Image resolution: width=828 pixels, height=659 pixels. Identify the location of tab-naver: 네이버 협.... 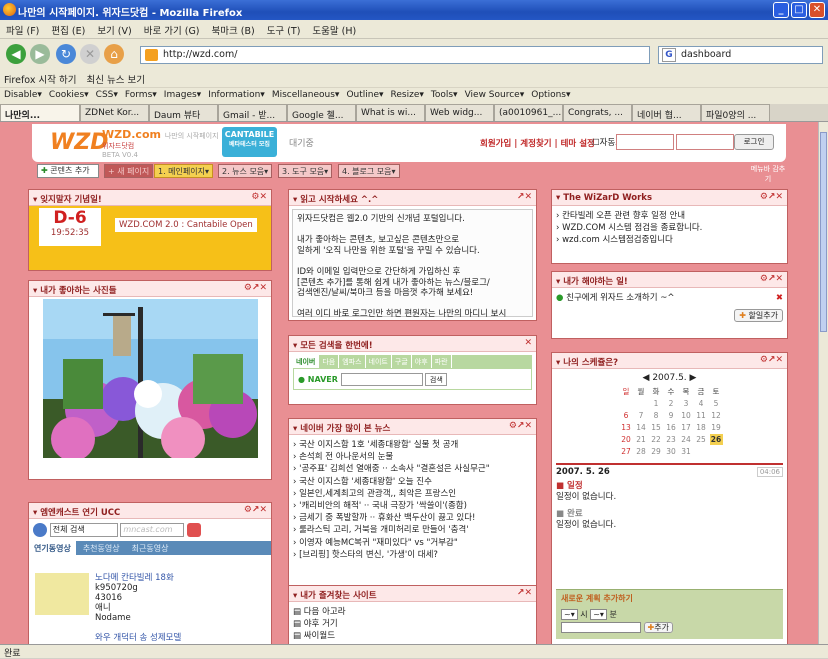
(666, 112).